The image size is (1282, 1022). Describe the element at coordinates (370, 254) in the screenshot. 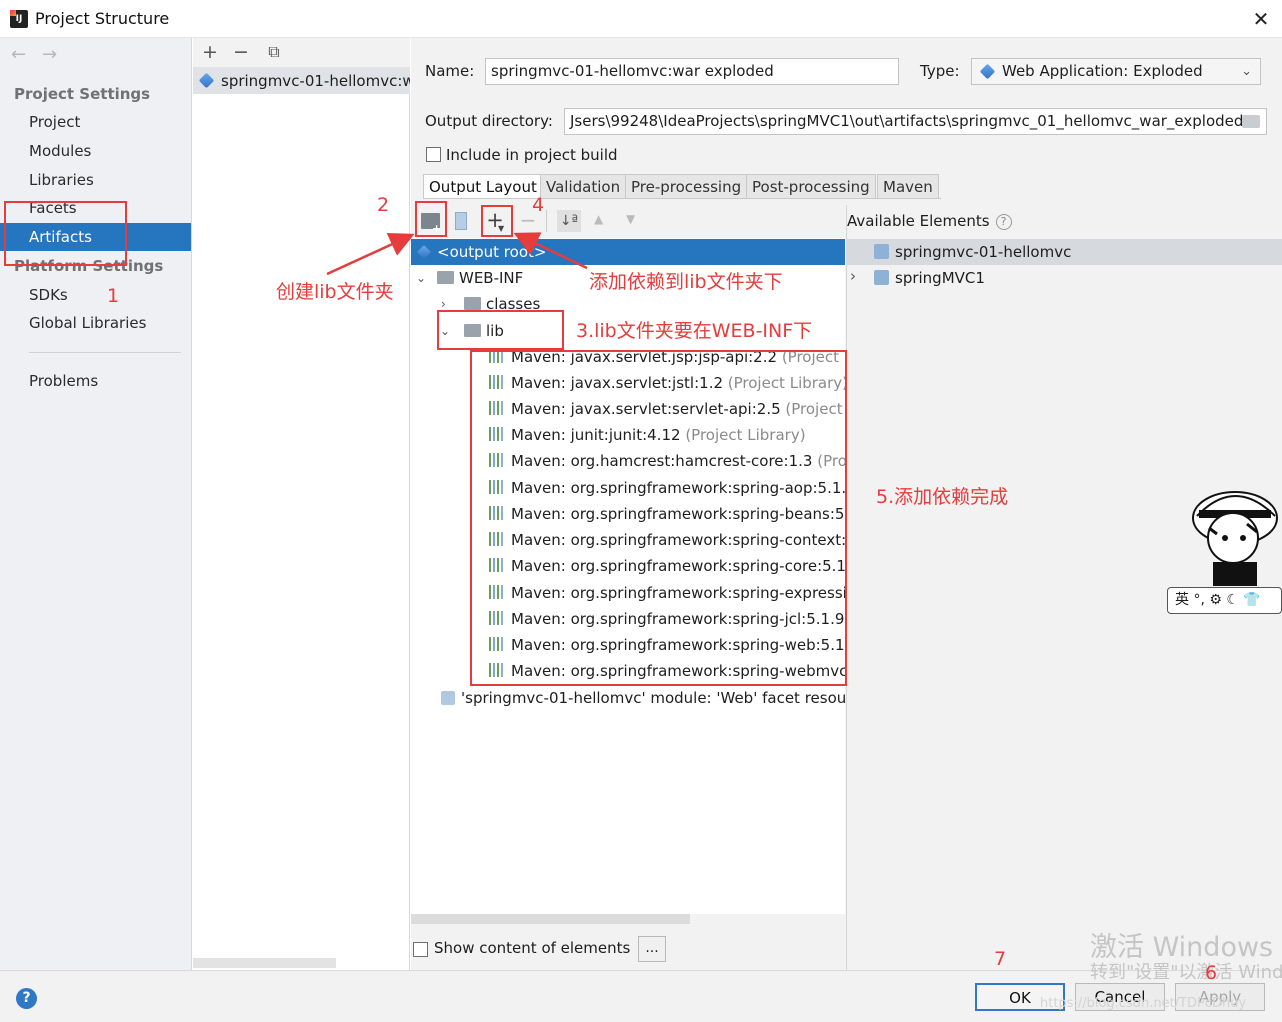

I see `arrow-to-create-dir` at that location.